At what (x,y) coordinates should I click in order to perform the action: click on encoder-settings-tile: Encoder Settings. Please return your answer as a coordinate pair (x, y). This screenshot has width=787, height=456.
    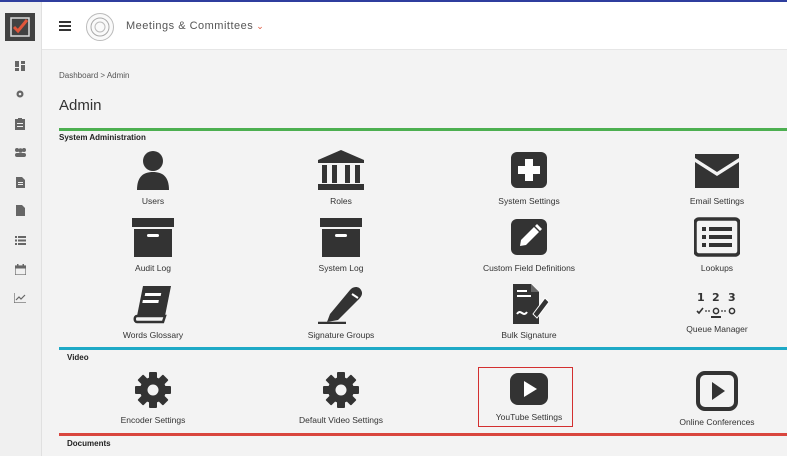
    Looking at the image, I should click on (153, 398).